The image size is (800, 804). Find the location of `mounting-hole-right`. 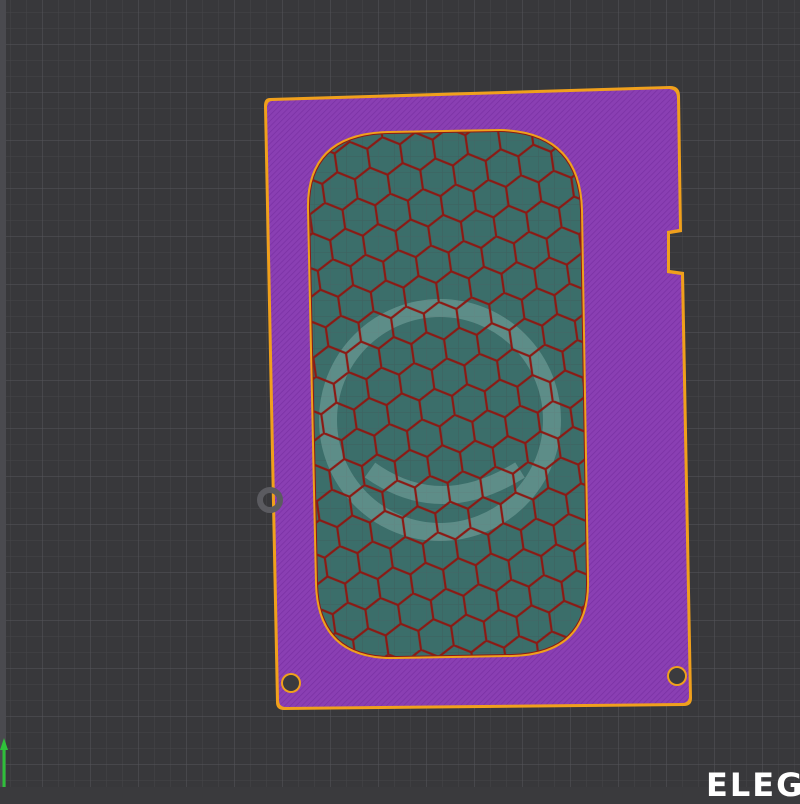

mounting-hole-right is located at coordinates (677, 676).